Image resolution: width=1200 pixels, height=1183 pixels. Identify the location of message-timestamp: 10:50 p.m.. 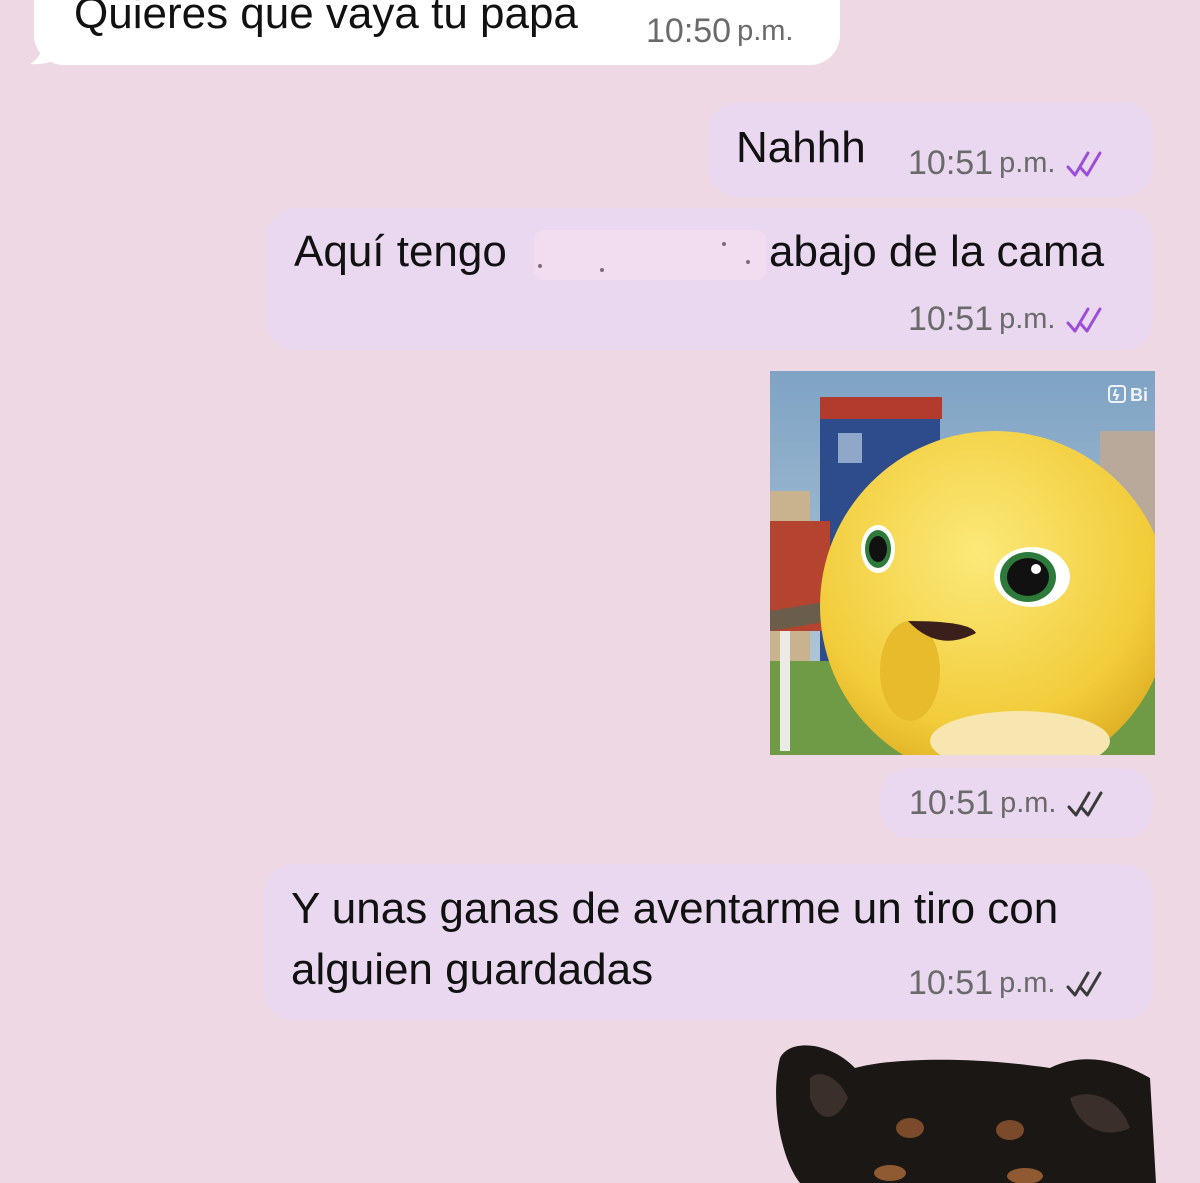
(720, 31).